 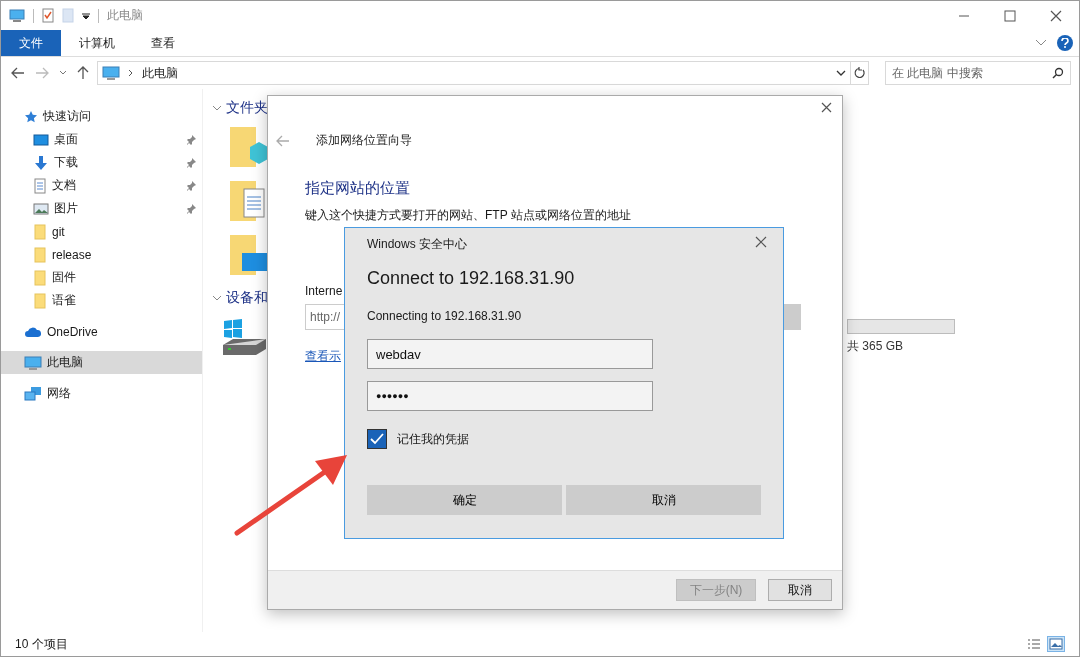 What do you see at coordinates (41, 162) in the screenshot?
I see `down-arrow-icon` at bounding box center [41, 162].